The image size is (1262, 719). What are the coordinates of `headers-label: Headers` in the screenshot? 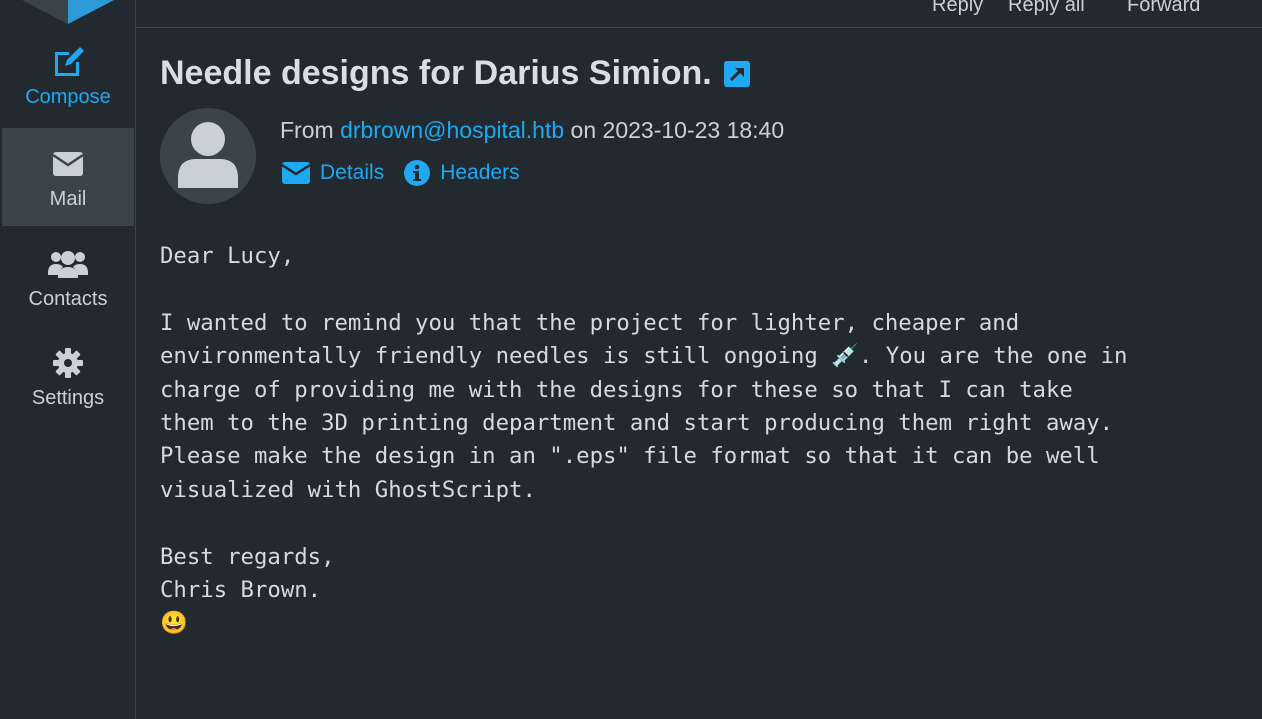 It's located at (480, 172).